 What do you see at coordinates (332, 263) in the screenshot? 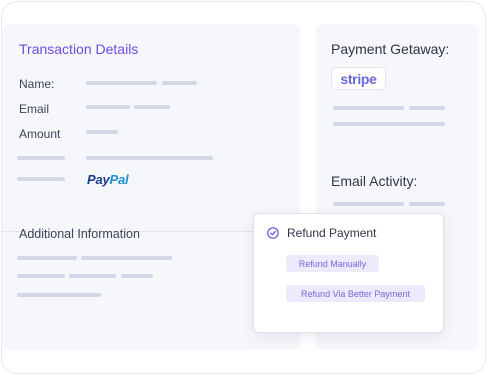
I see `refund-manually-button: Refund Manually` at bounding box center [332, 263].